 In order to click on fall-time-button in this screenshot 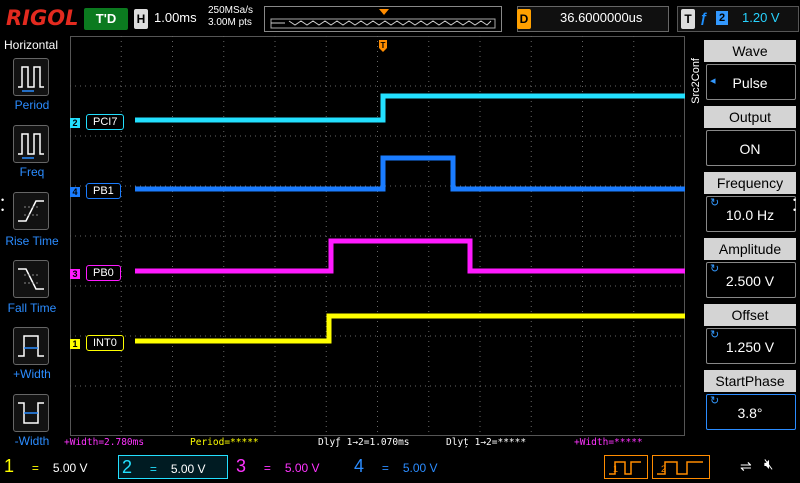, I will do `click(31, 279)`.